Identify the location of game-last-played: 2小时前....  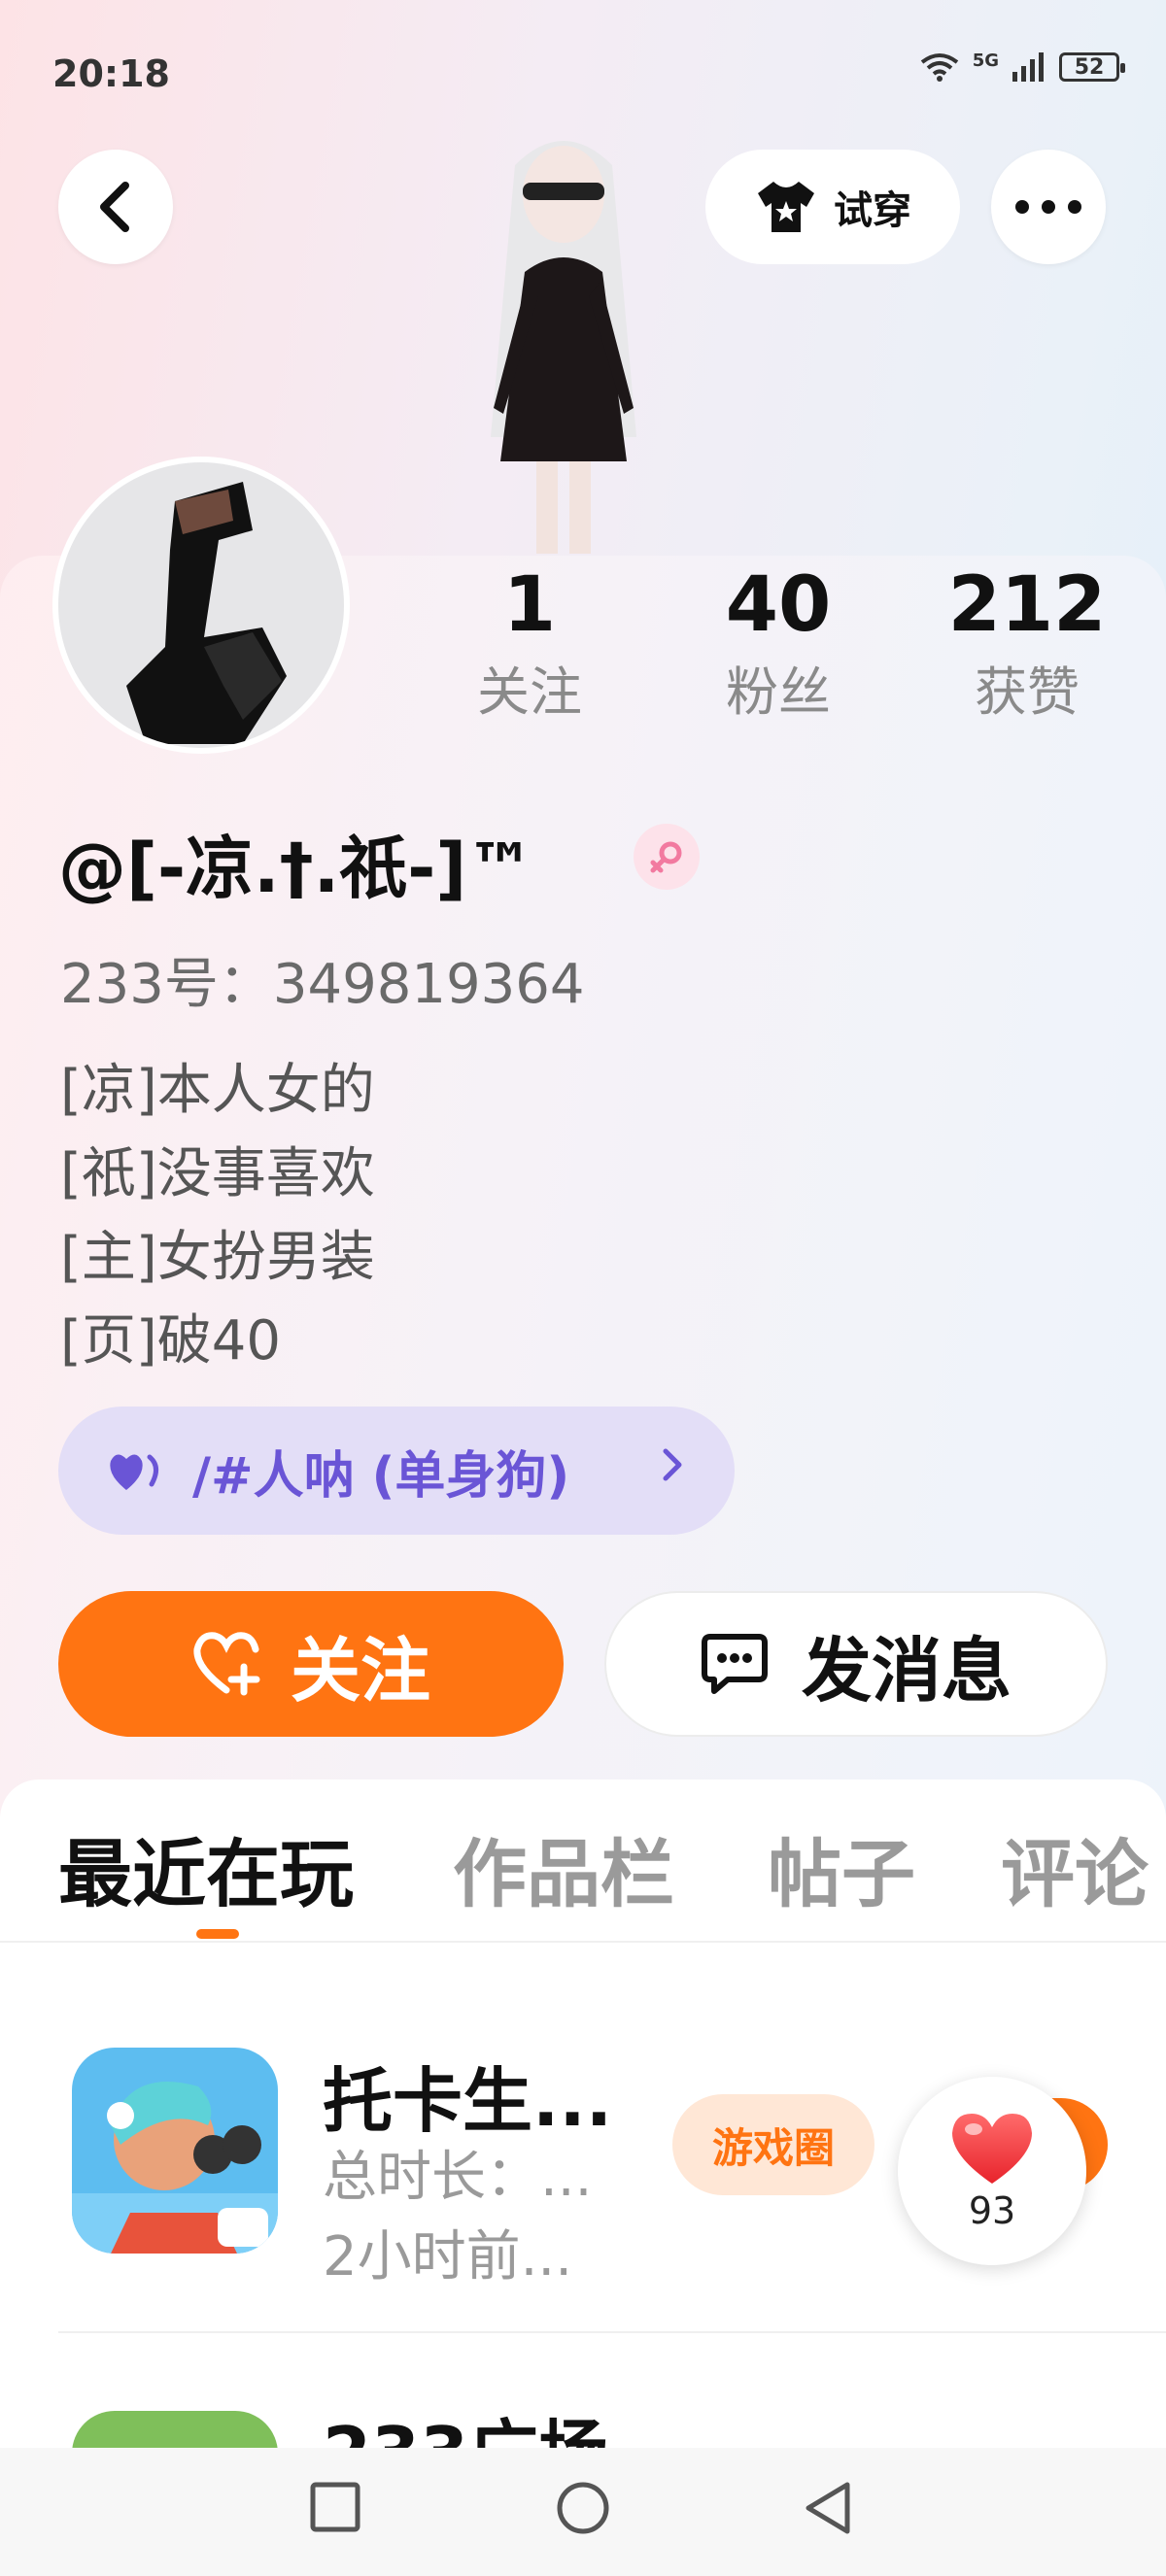
(448, 2256).